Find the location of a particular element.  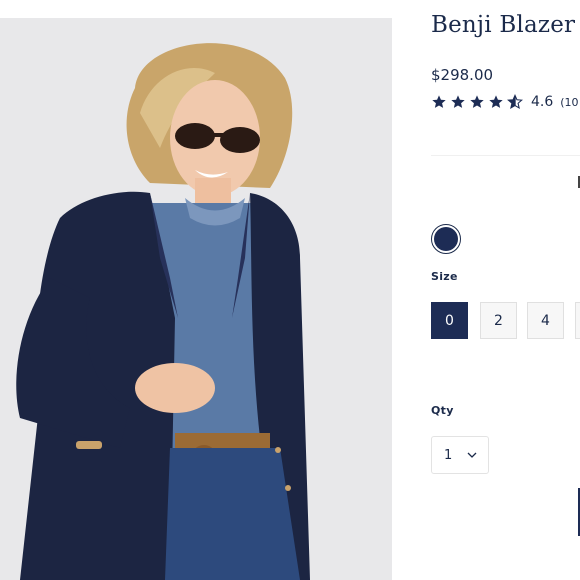

chevron-down-icon is located at coordinates (472, 455).